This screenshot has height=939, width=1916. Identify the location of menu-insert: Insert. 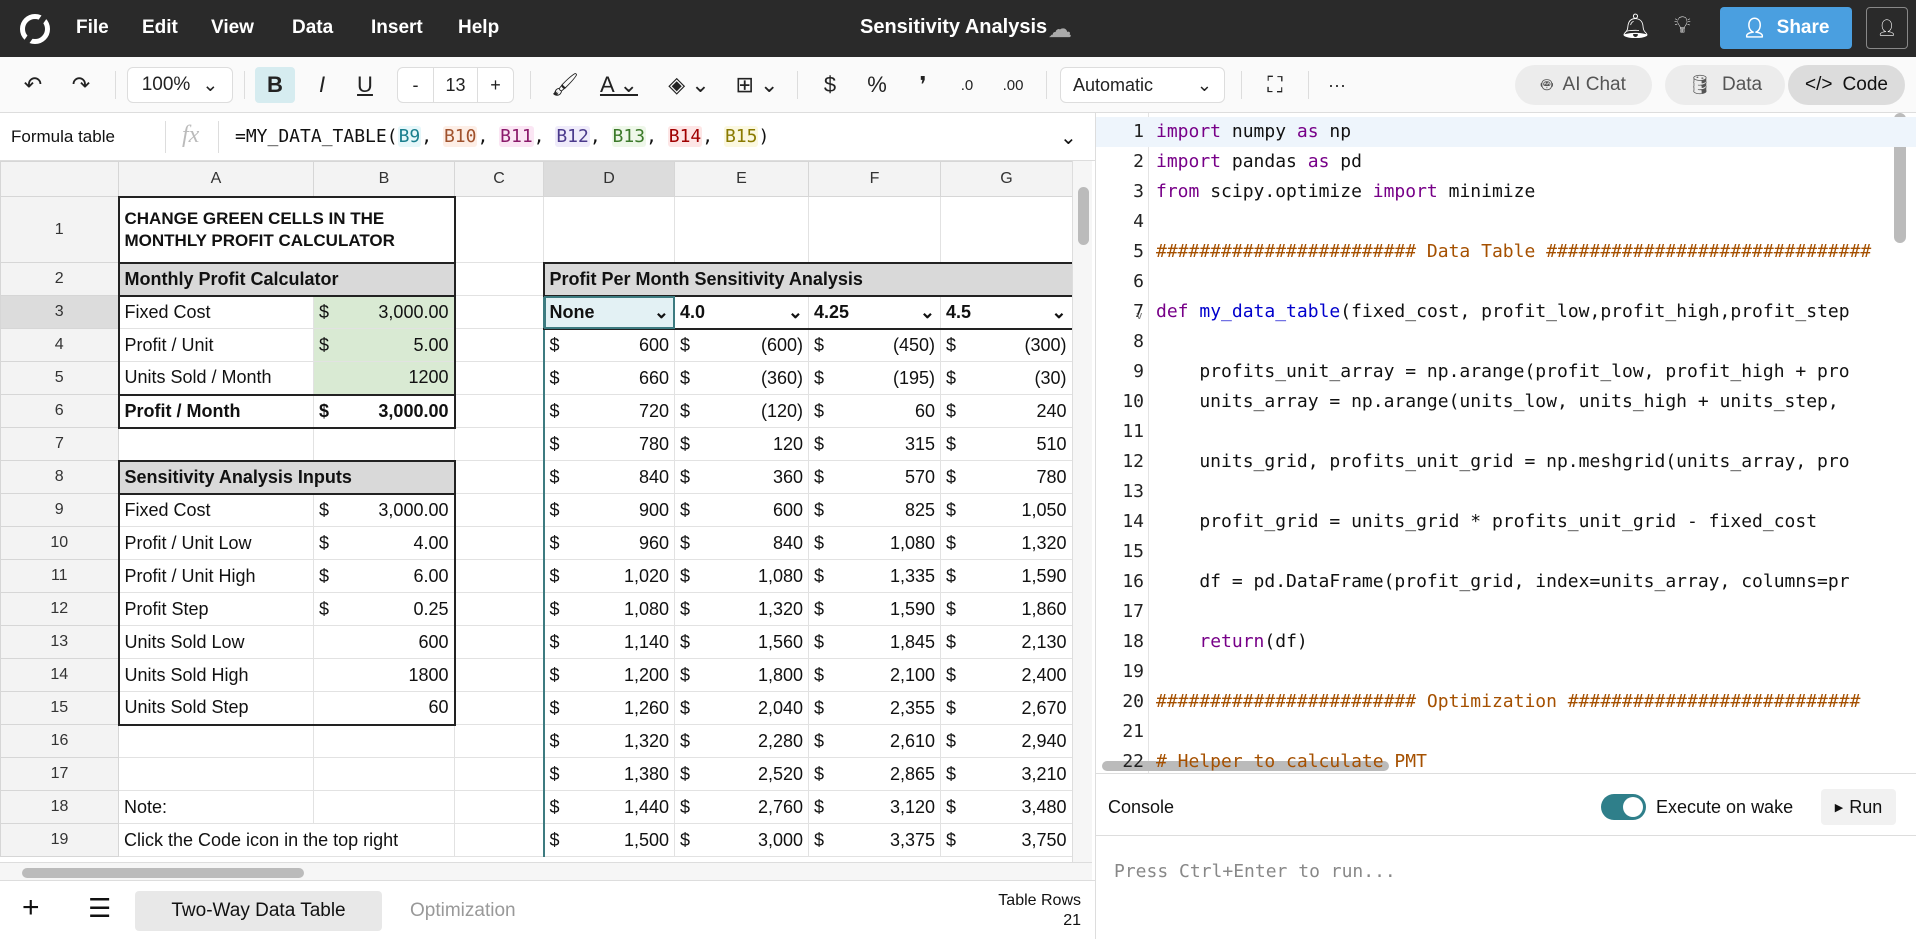
(397, 28).